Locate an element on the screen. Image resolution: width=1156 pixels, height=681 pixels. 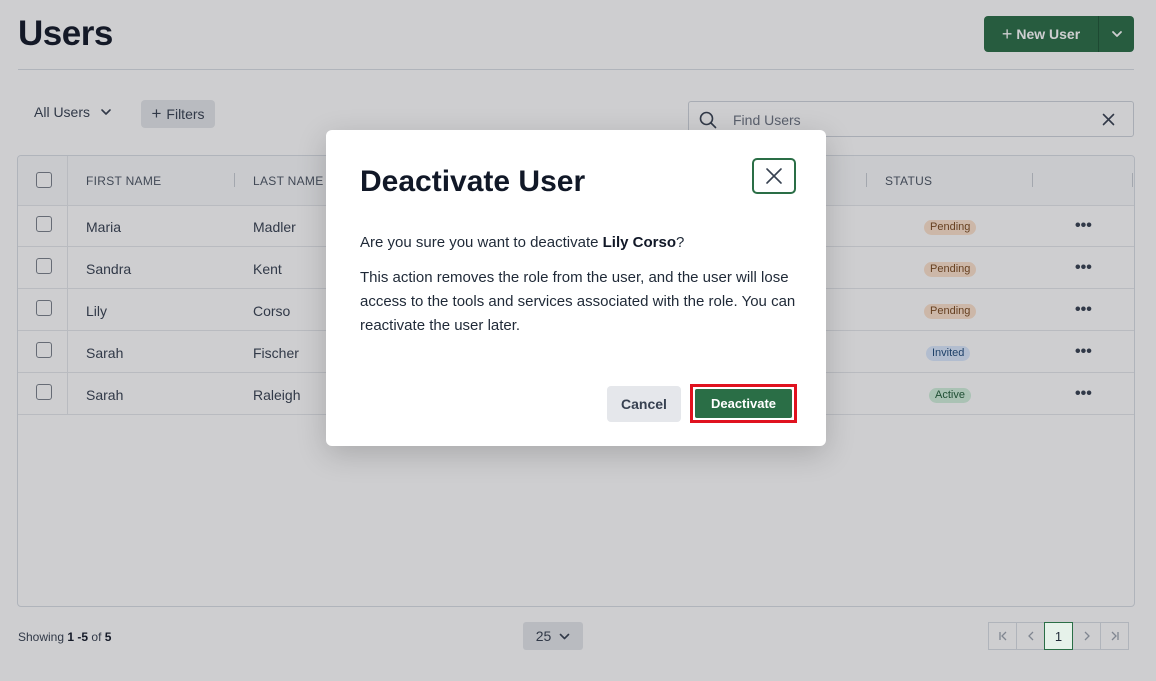
dialog-close-button is located at coordinates (774, 176).